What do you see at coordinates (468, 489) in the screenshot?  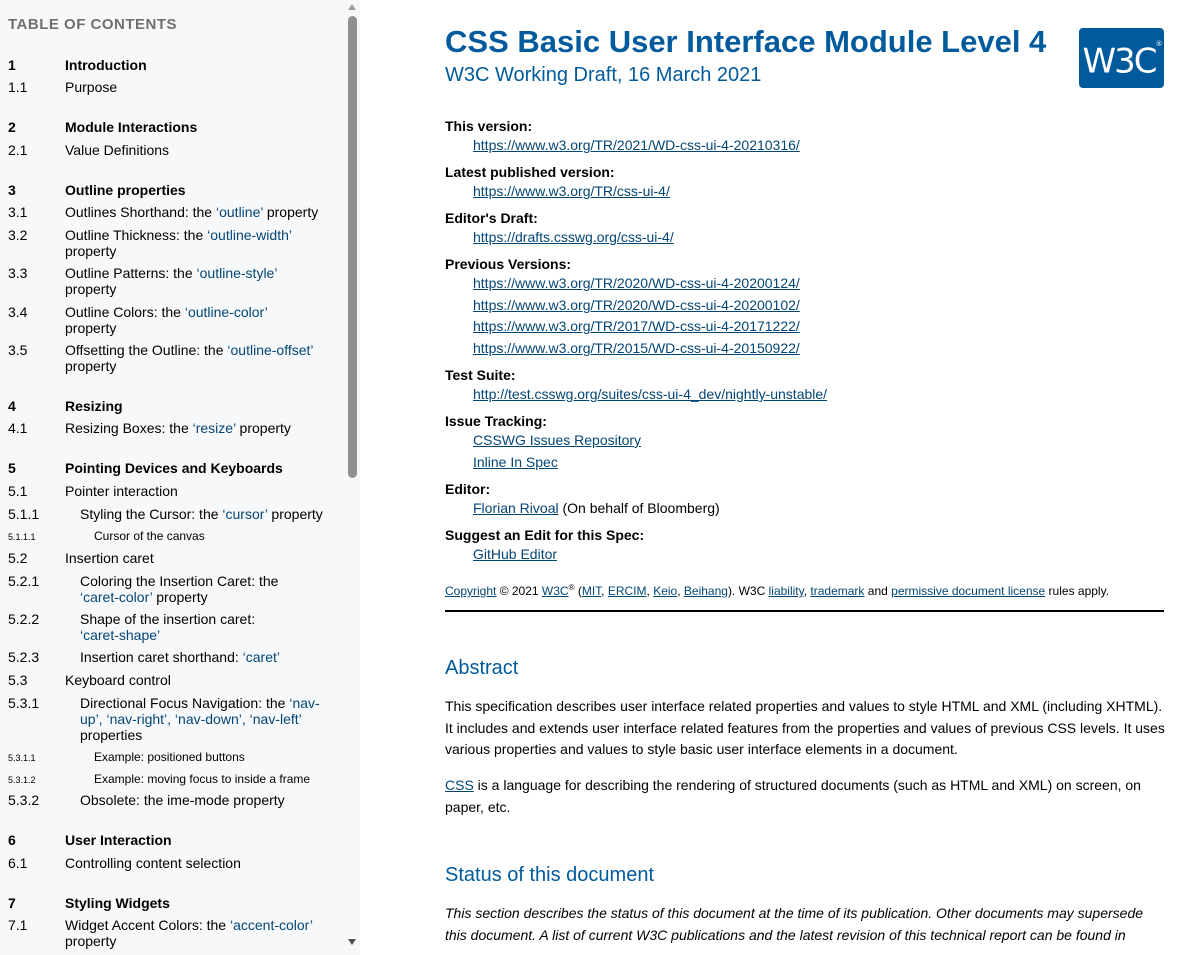 I see `editor-label: Editor:` at bounding box center [468, 489].